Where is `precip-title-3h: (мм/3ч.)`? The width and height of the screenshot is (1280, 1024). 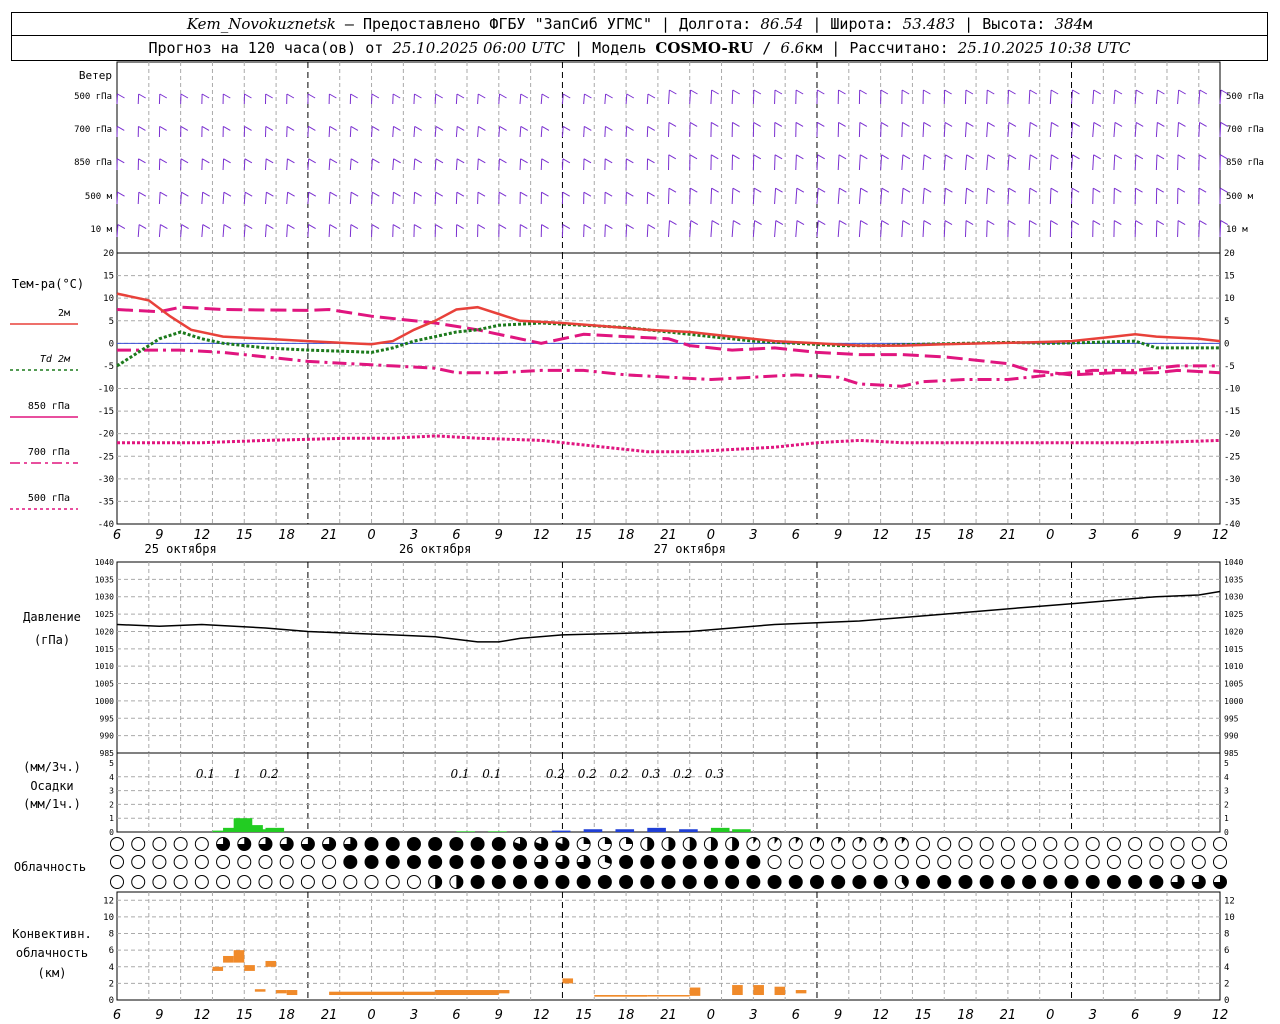
precip-title-3h: (мм/3ч.) is located at coordinates (52, 767).